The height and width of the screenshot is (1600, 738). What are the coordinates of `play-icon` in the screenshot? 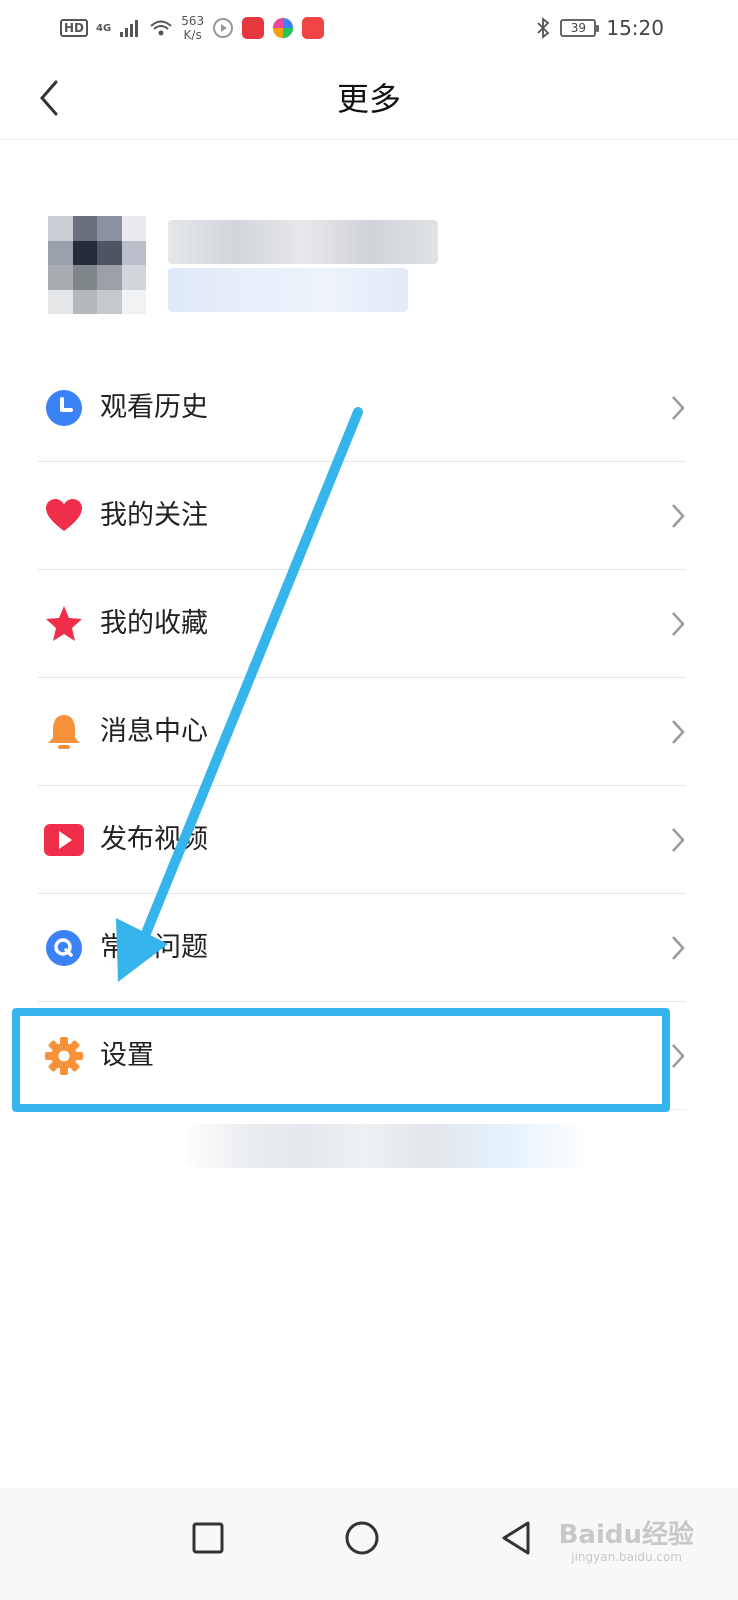 It's located at (64, 840).